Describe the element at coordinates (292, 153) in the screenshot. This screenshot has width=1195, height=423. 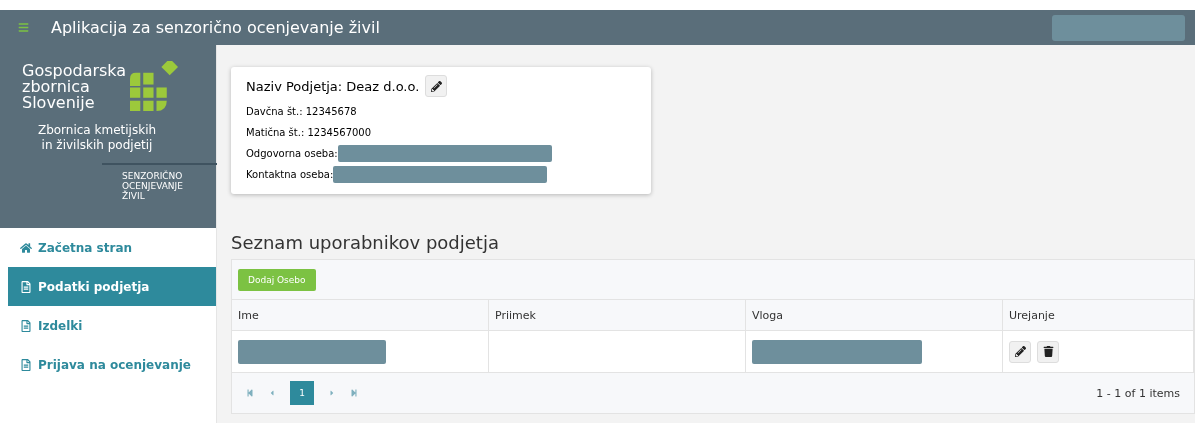
I see `field-label: Odgovorna oseba:` at that location.